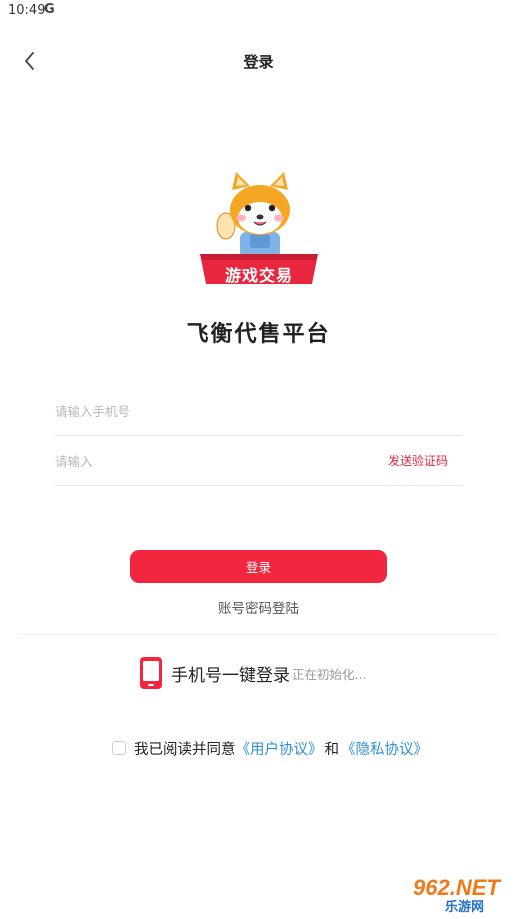 This screenshot has height=919, width=517. Describe the element at coordinates (258, 275) in the screenshot. I see `logo-badge-text: 游戏交易` at that location.